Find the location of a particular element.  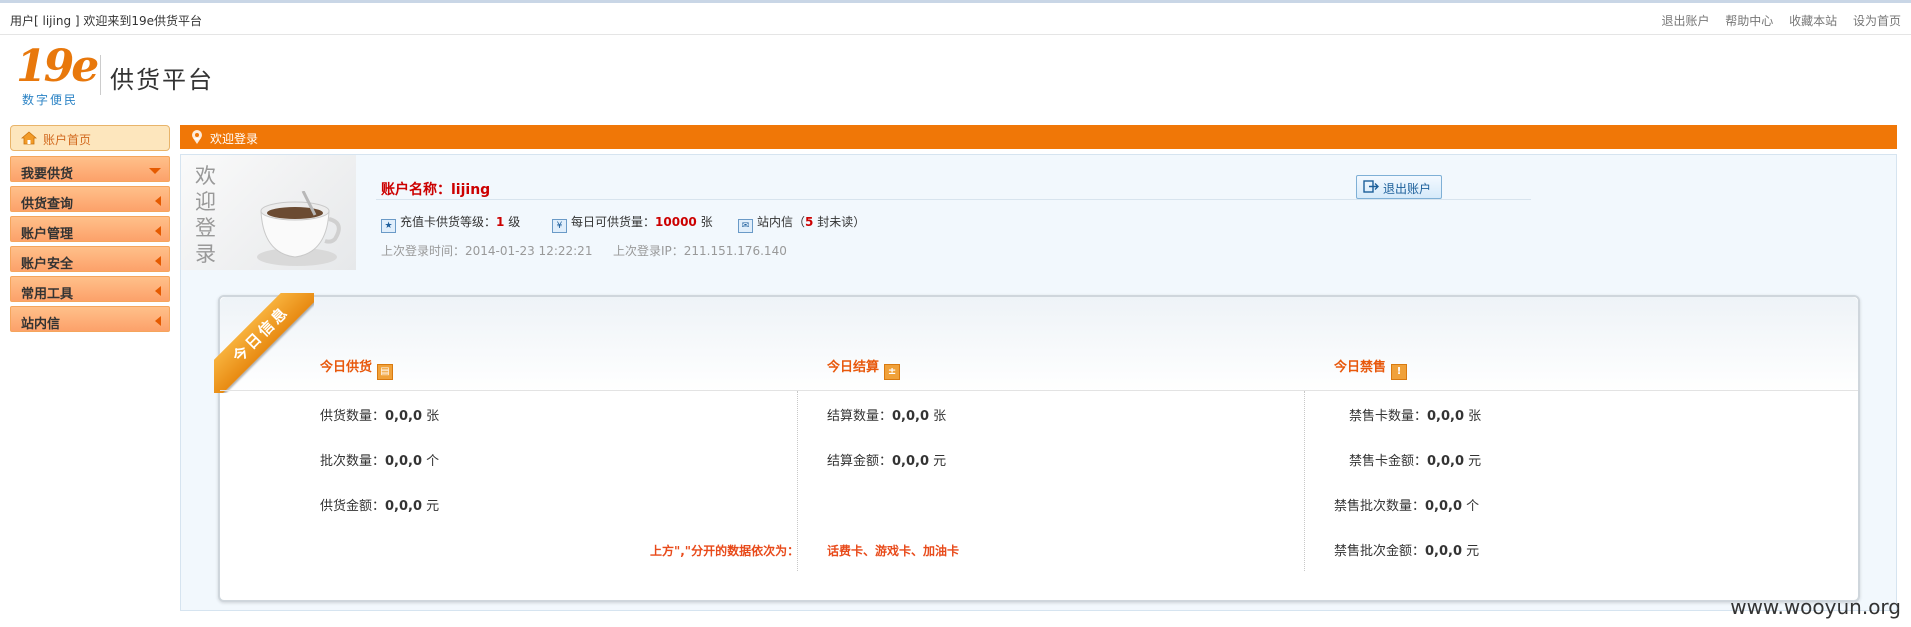

row-label: 禁售卡数量： is located at coordinates (1388, 416).